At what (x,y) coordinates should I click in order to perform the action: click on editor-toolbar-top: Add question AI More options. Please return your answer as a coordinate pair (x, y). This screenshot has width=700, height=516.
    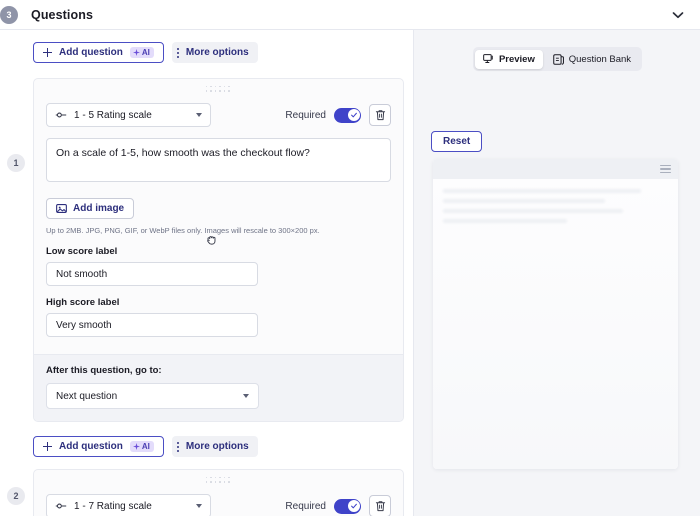
    Looking at the image, I should click on (206, 52).